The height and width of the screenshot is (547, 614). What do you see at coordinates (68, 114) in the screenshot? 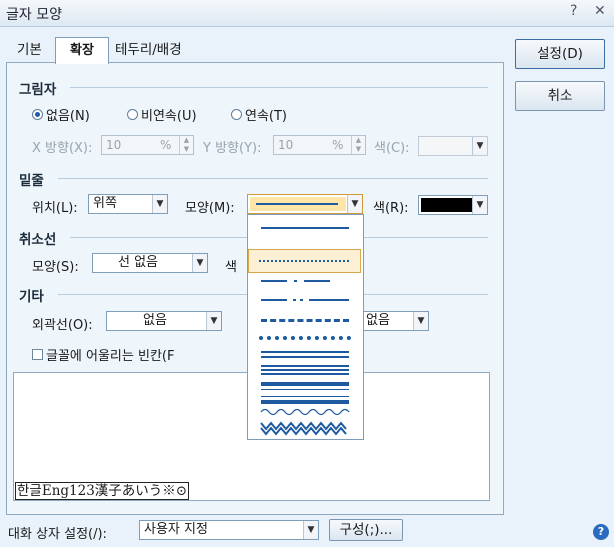
I see `shadow-none-label: 없음(N)` at bounding box center [68, 114].